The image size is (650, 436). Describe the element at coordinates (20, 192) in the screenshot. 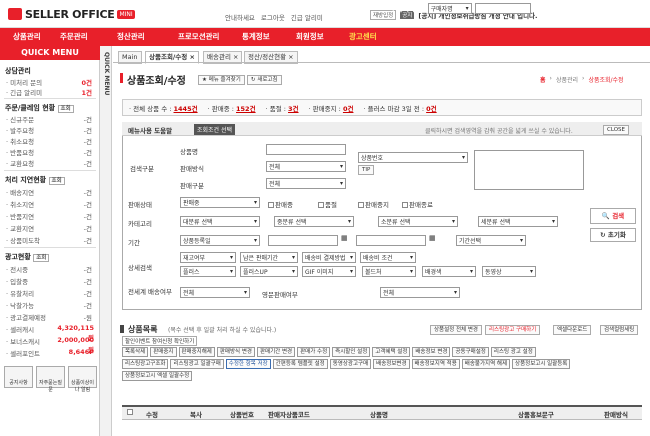

I see `list-item: · 배송지연` at that location.